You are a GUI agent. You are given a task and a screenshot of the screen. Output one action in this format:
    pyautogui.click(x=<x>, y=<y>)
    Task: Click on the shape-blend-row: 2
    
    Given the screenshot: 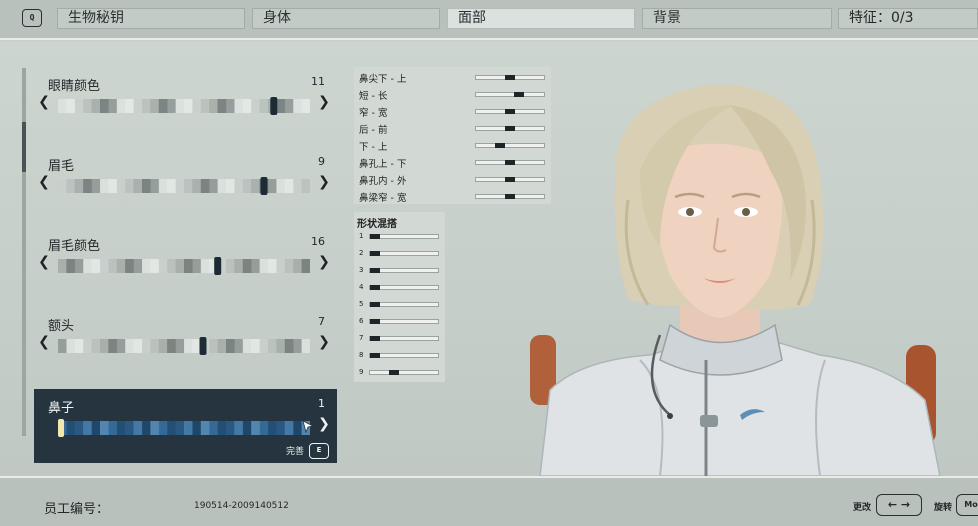 What is the action you would take?
    pyautogui.click(x=400, y=254)
    